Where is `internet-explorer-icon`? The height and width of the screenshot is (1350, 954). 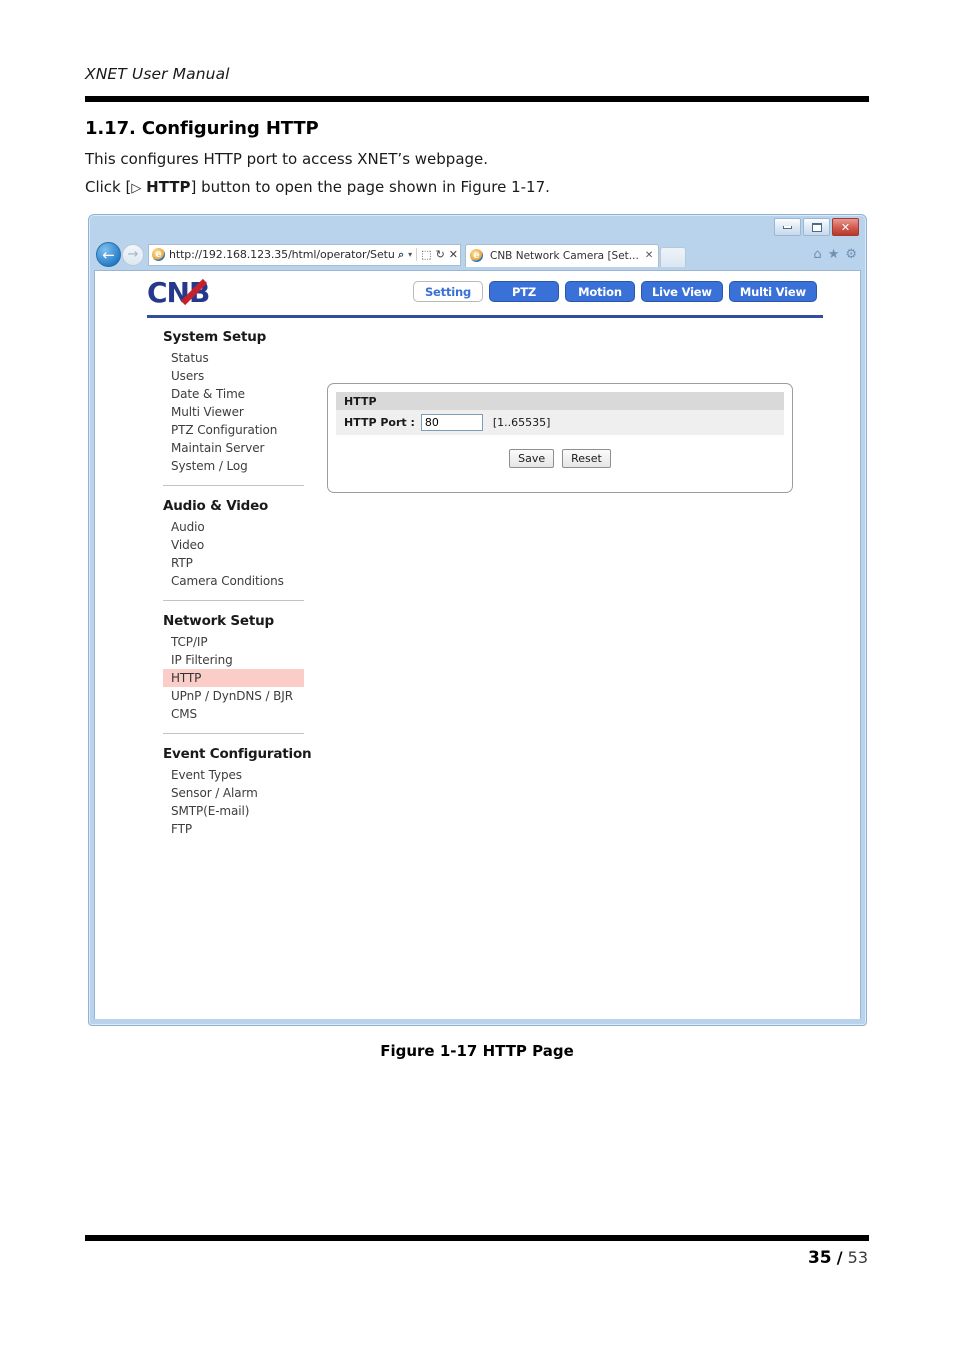 internet-explorer-icon is located at coordinates (158, 254).